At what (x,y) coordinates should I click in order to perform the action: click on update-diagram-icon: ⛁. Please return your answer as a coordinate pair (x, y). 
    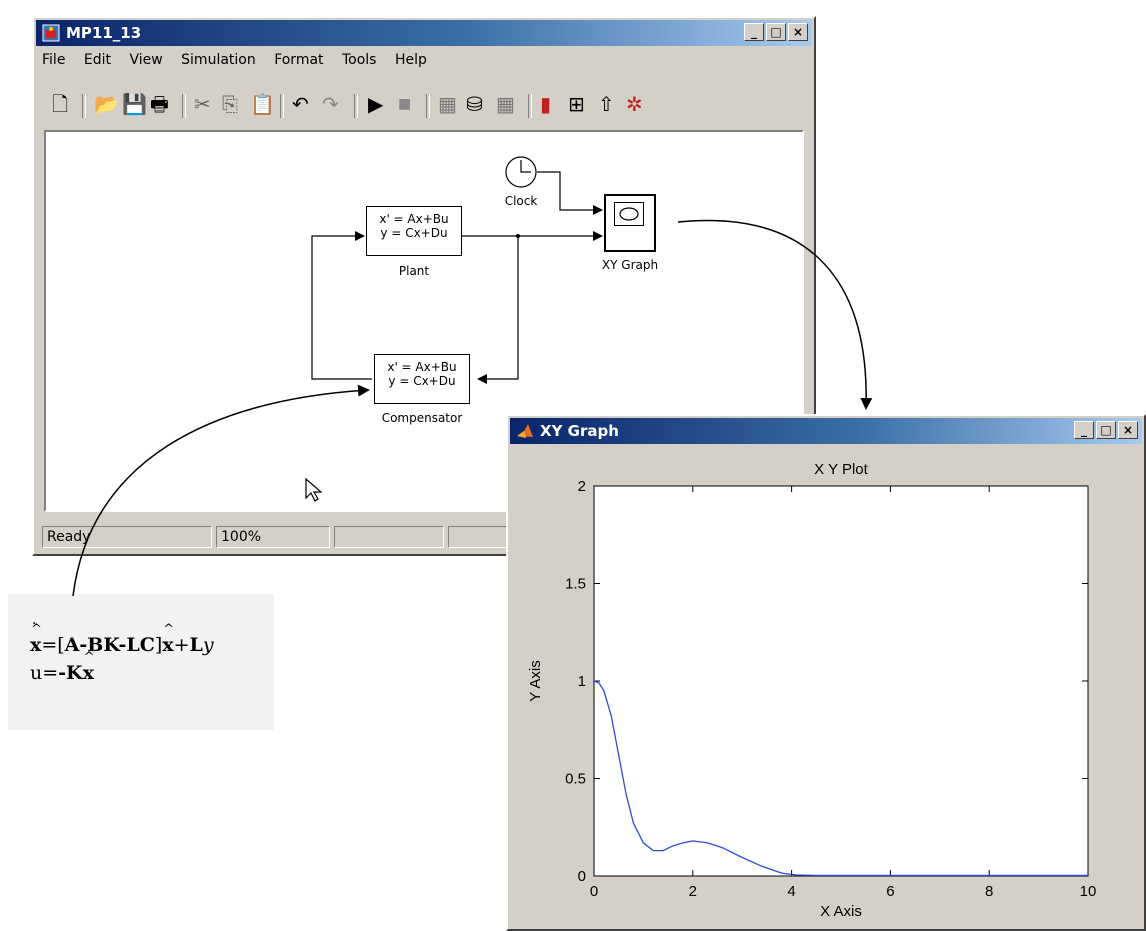
    Looking at the image, I should click on (474, 104).